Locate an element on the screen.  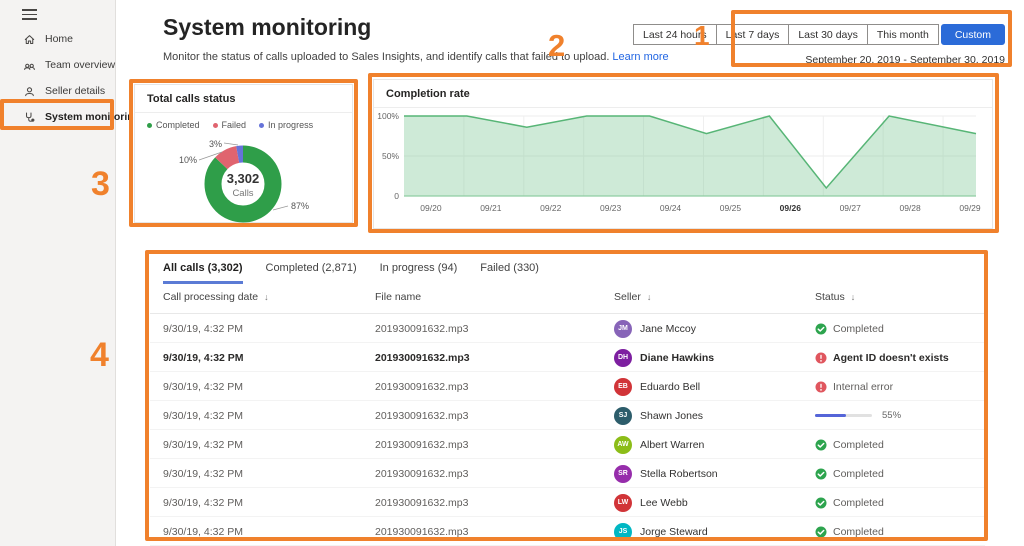
column-header-seller: Seller ↓ is located at coordinates (632, 297).